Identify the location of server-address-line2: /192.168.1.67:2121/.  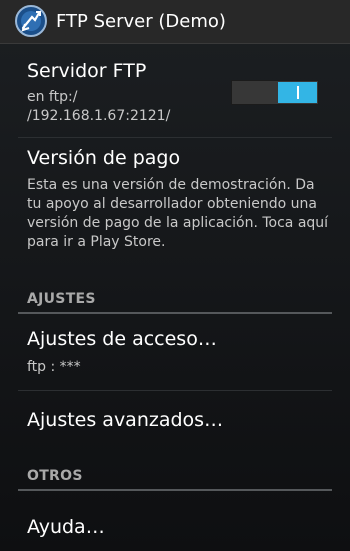
(99, 116).